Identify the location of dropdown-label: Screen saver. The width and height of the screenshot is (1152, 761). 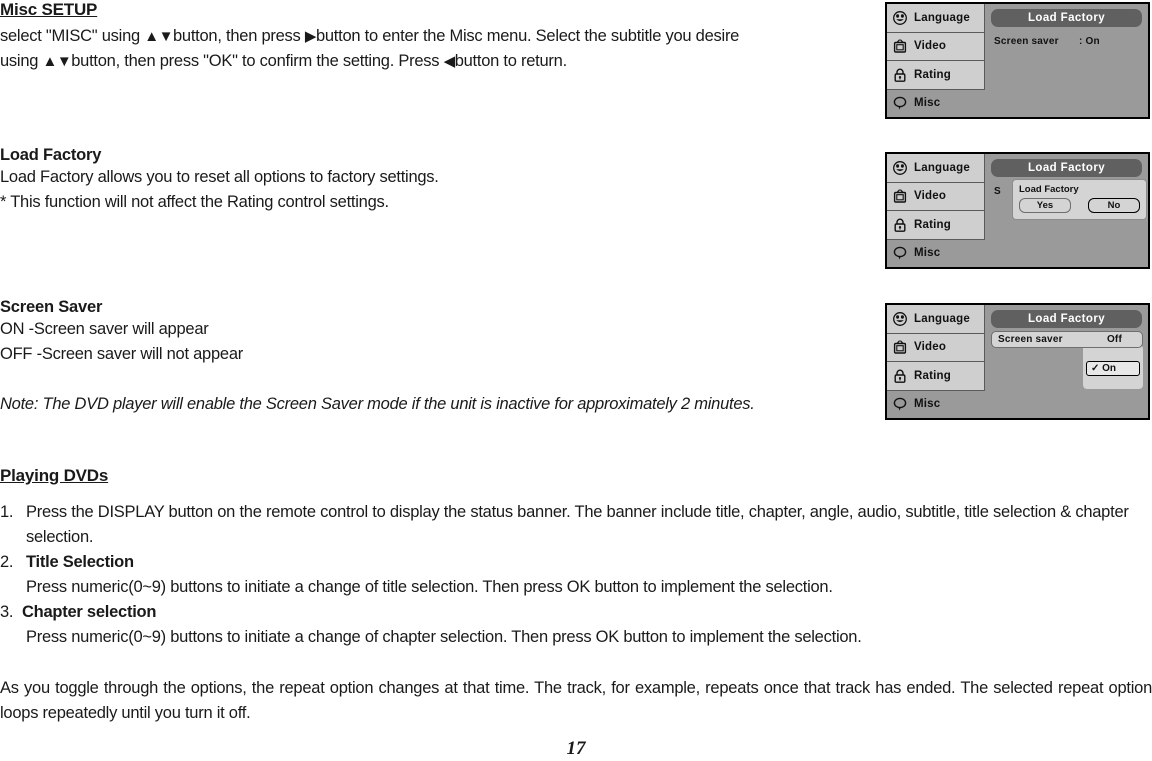
(1030, 339).